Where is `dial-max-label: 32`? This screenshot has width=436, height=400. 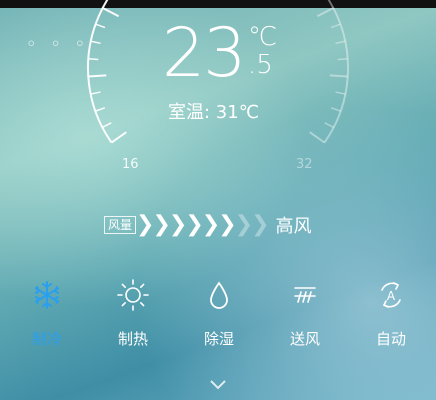
dial-max-label: 32 is located at coordinates (304, 164).